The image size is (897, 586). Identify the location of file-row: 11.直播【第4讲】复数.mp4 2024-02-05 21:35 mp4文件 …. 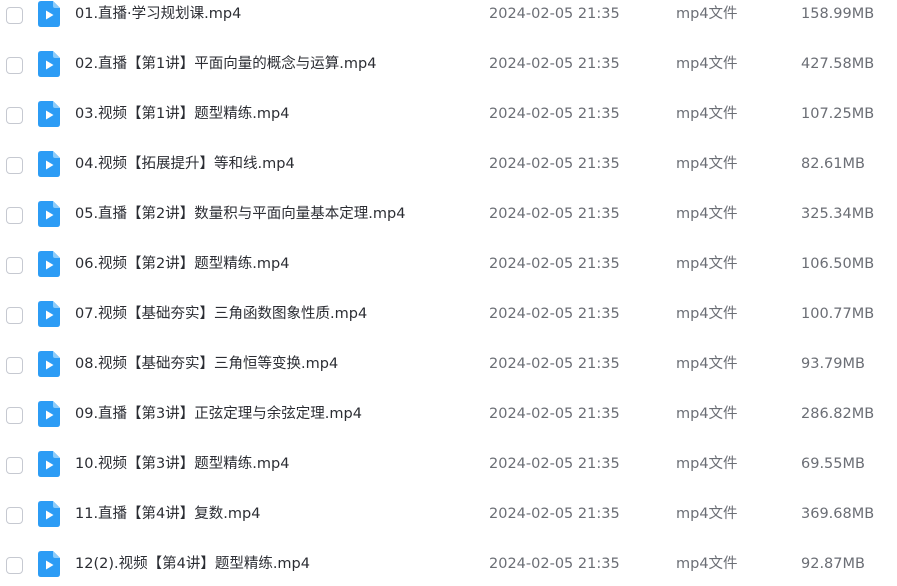
(448, 514).